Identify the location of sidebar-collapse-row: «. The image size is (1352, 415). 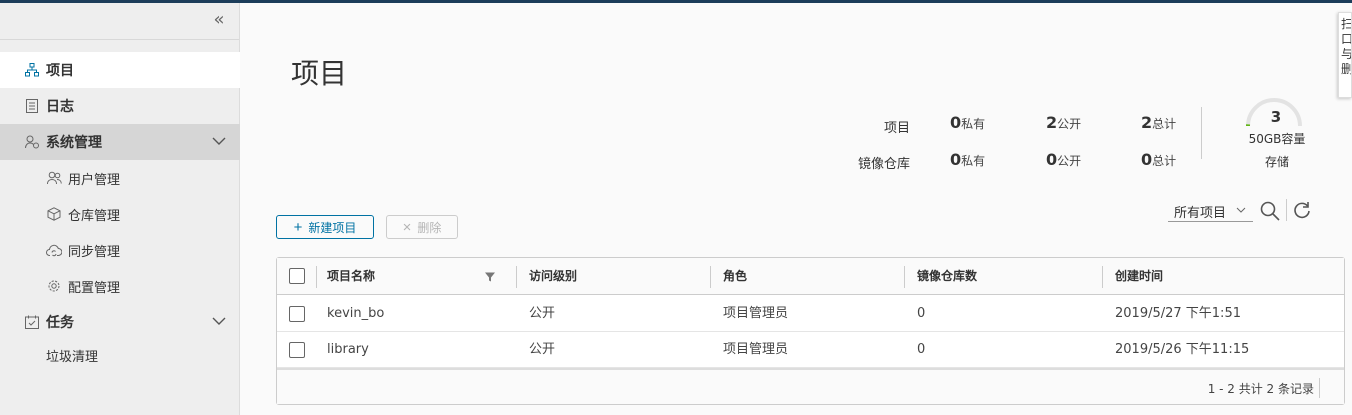
(119, 21).